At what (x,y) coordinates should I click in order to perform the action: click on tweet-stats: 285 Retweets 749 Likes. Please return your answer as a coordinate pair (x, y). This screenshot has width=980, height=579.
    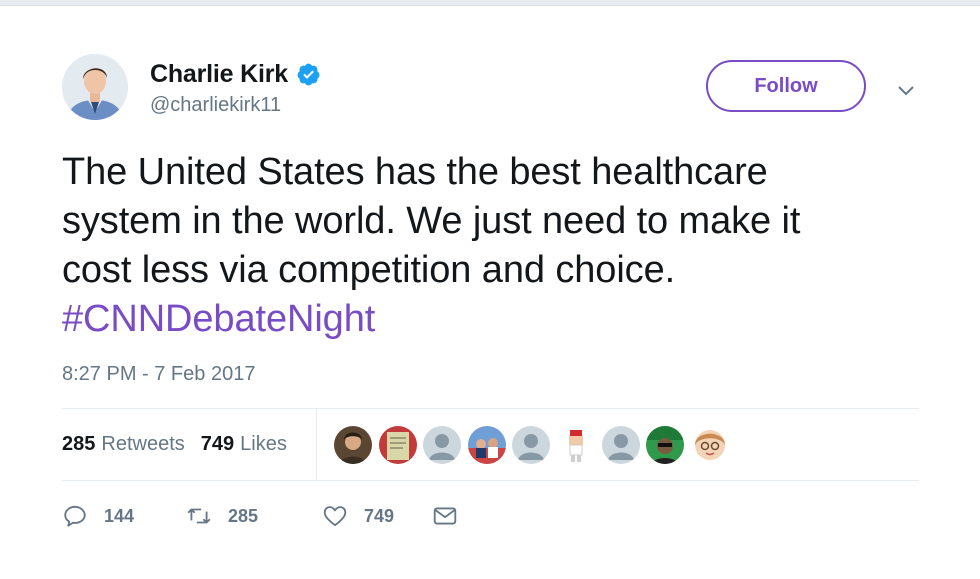
    Looking at the image, I should click on (174, 444).